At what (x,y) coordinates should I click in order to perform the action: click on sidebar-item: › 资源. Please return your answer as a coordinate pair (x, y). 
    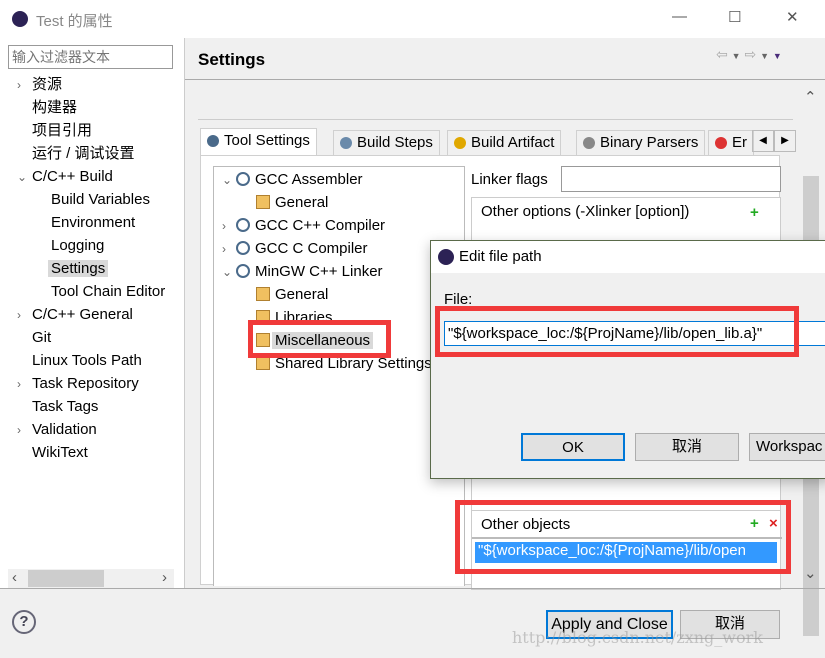
    Looking at the image, I should click on (40, 85).